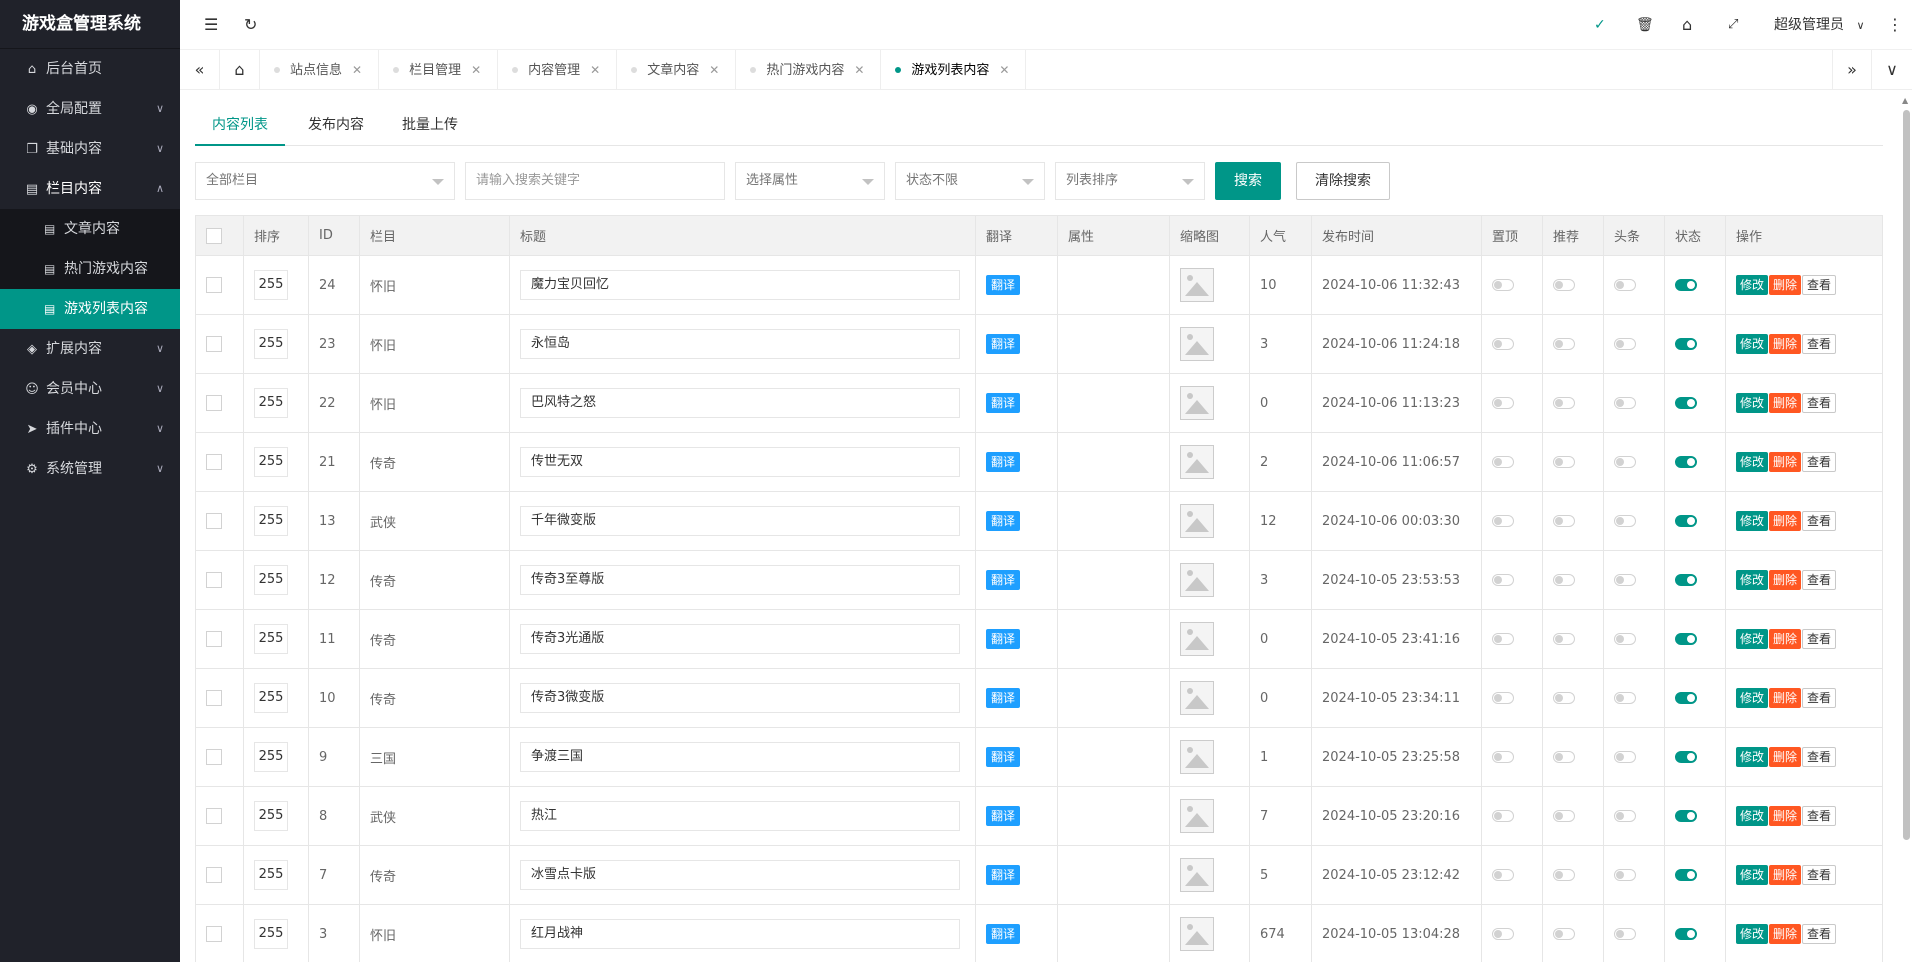  I want to click on status-select: 状态不限, so click(970, 181).